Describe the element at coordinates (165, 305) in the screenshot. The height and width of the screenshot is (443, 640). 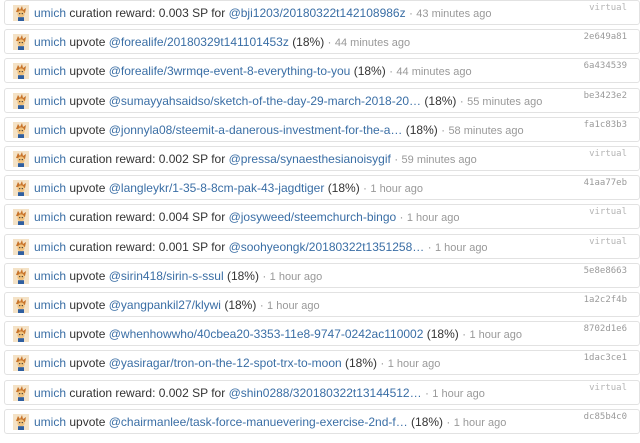
I see `post-link: @yangpankil27/klywi` at that location.